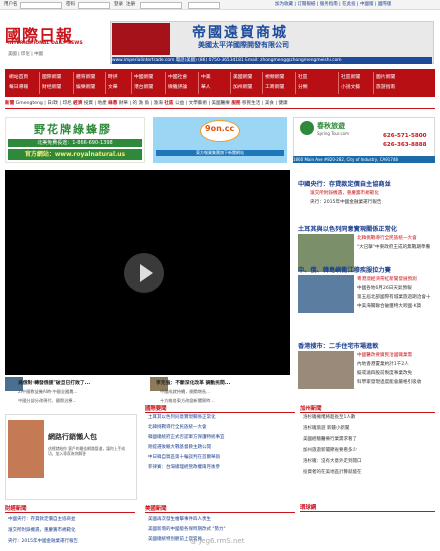 Image resolution: width=440 pixels, height=551 pixels. What do you see at coordinates (274, 76) in the screenshot?
I see `nav-link: 視頻新聞` at bounding box center [274, 76].